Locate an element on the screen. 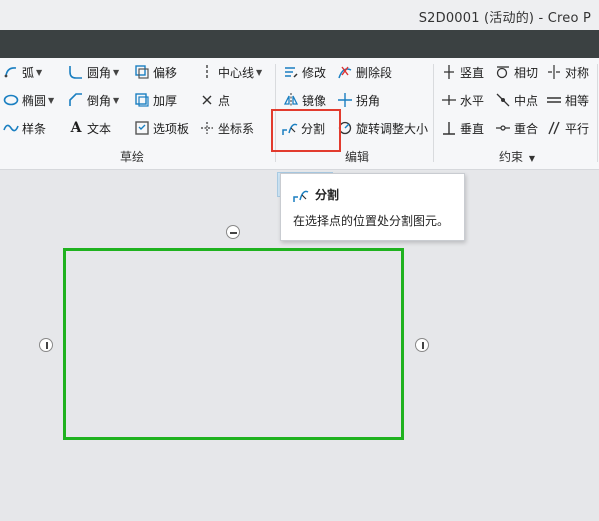 The image size is (599, 521). midpoint-constraint-tool: 中点 is located at coordinates (516, 100).